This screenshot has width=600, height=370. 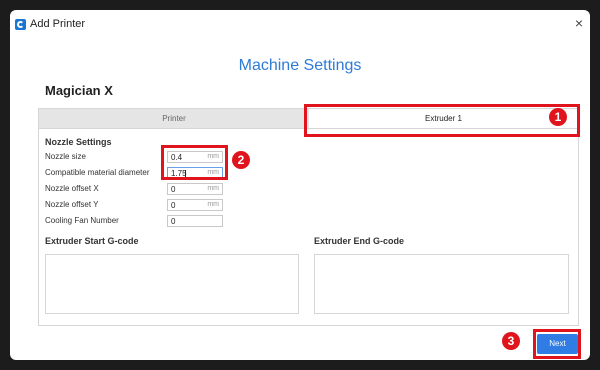 I want to click on nozzle-offset-x-input: 0 mm, so click(x=195, y=189).